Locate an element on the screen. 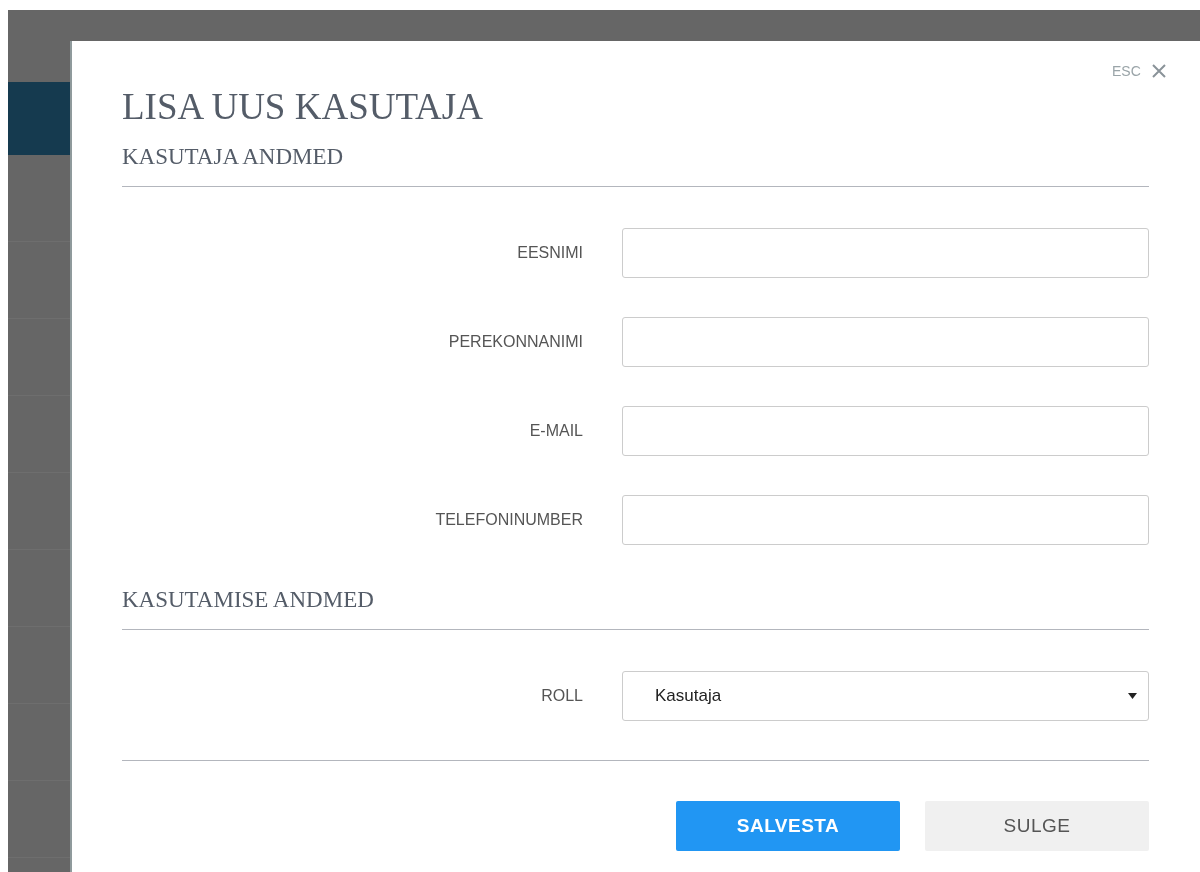  caret-icon is located at coordinates (1132, 696).